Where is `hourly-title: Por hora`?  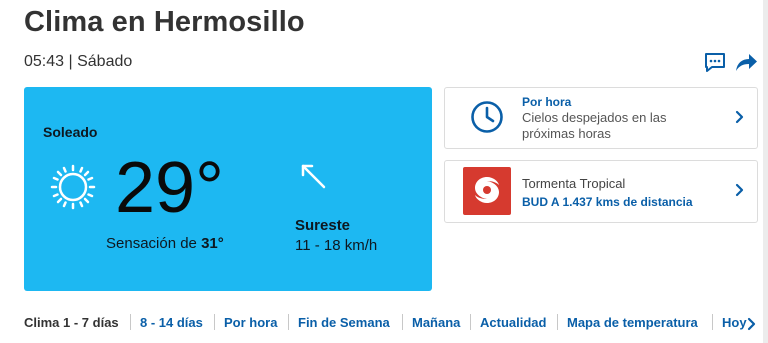
hourly-title: Por hora is located at coordinates (547, 102).